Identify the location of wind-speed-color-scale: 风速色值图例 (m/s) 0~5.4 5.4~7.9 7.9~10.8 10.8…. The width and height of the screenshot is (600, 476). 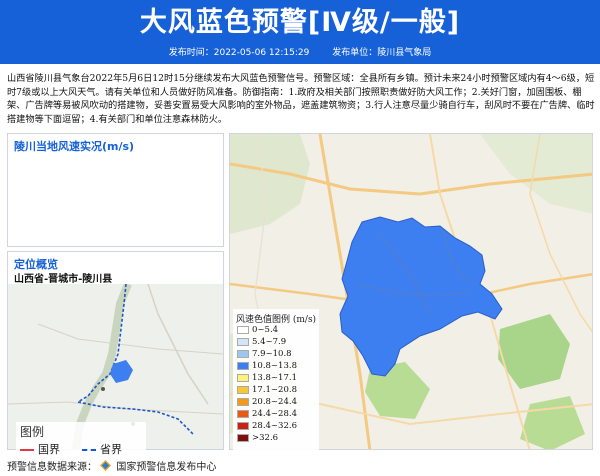
(276, 380).